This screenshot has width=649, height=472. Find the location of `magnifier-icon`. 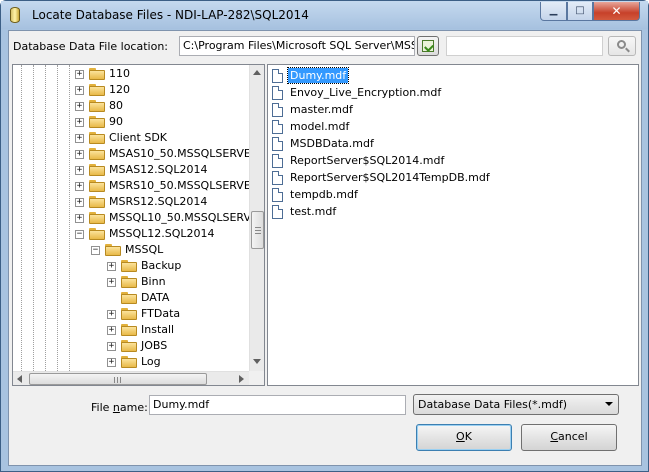

magnifier-icon is located at coordinates (621, 44).